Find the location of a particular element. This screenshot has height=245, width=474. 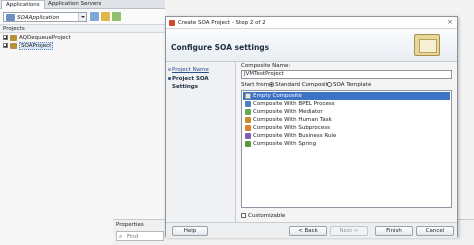

properties-find-field: ⌕ Find is located at coordinates (140, 236).